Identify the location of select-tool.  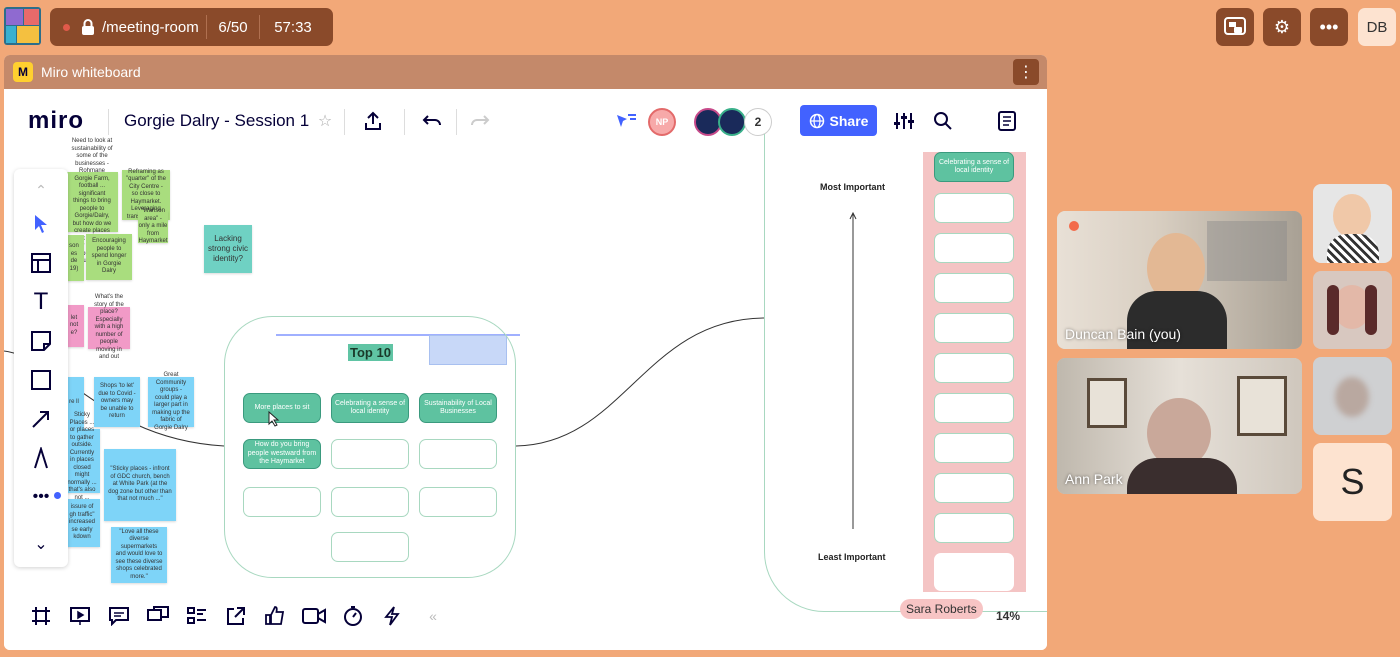
(41, 224).